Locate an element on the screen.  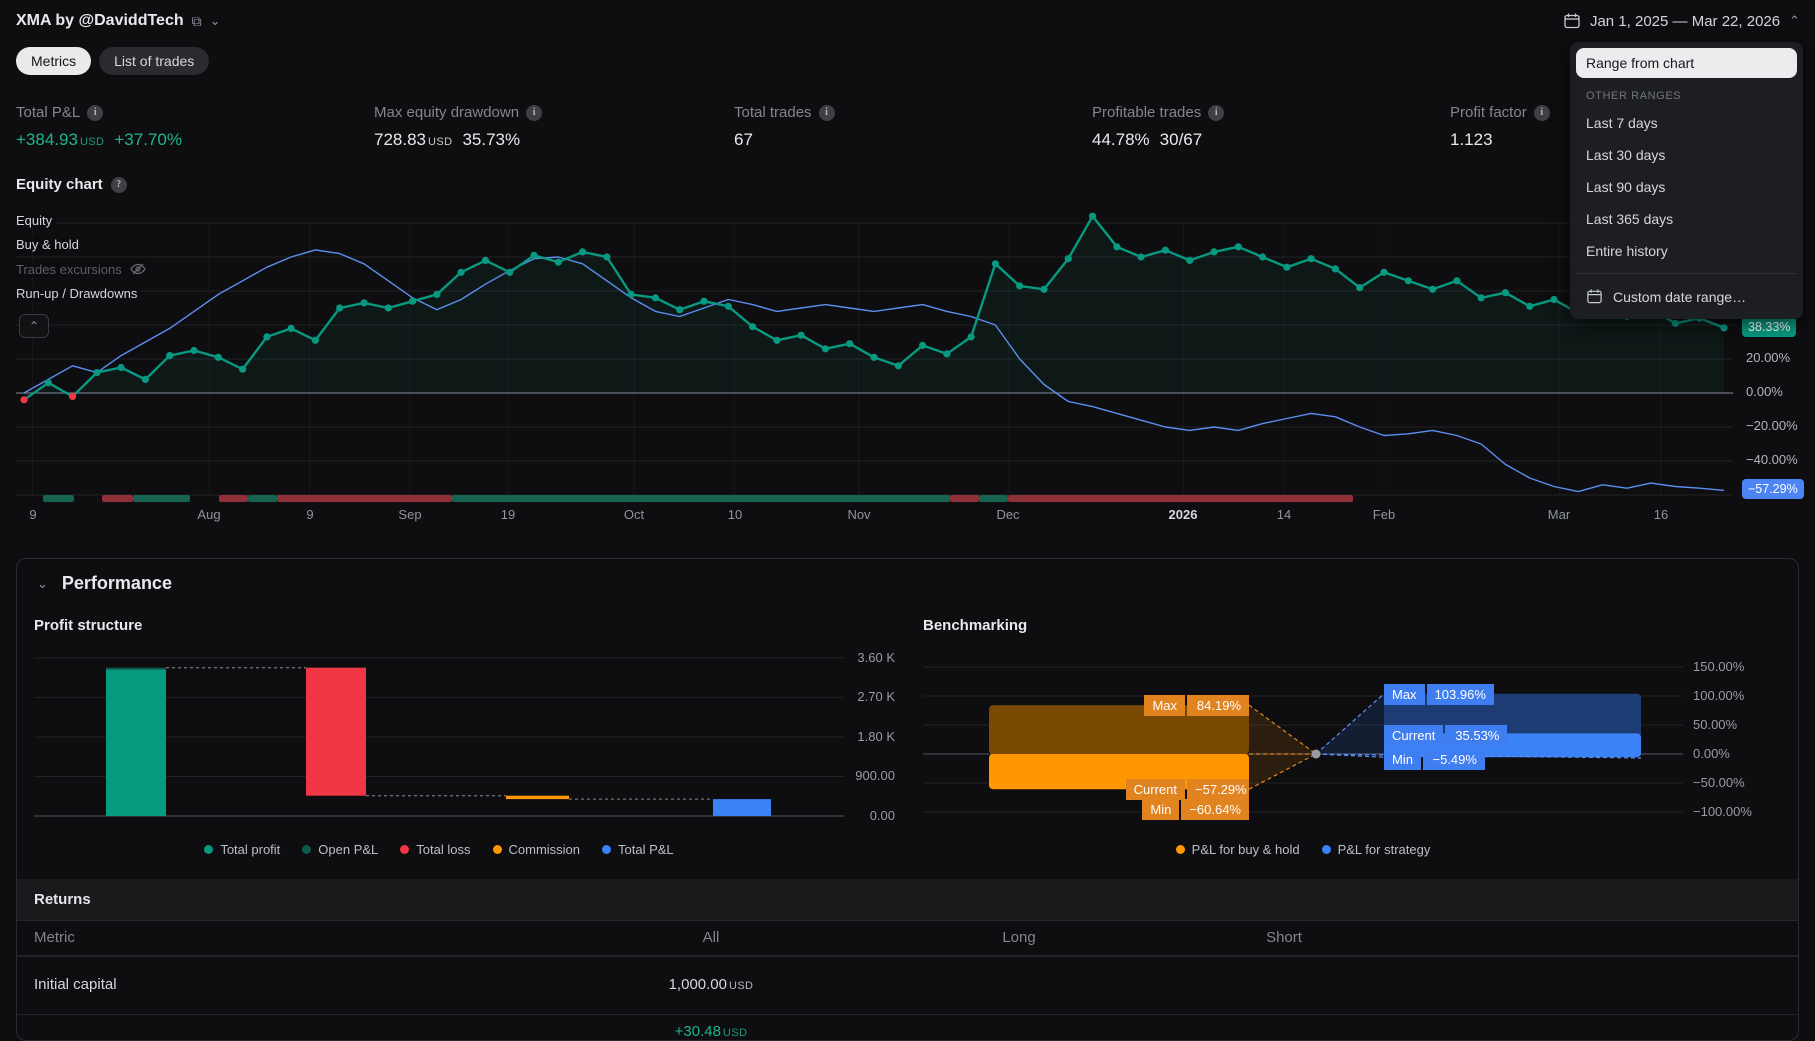
legend-equity: Equity is located at coordinates (36, 220).